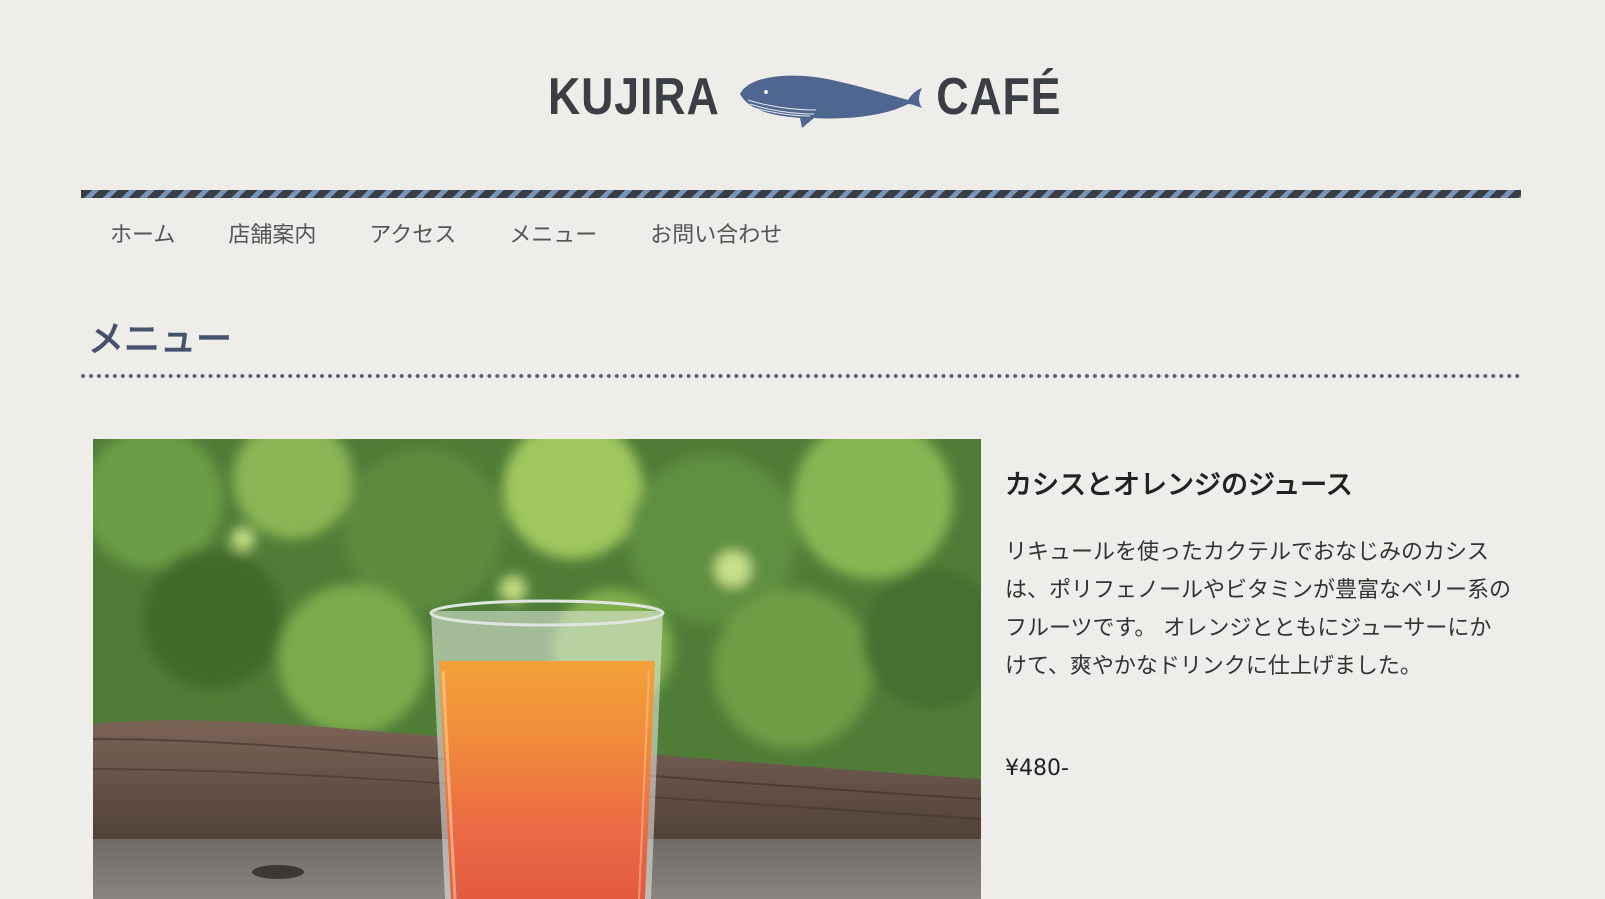 This screenshot has height=899, width=1605. I want to click on nav-item-home: ホーム, so click(142, 236).